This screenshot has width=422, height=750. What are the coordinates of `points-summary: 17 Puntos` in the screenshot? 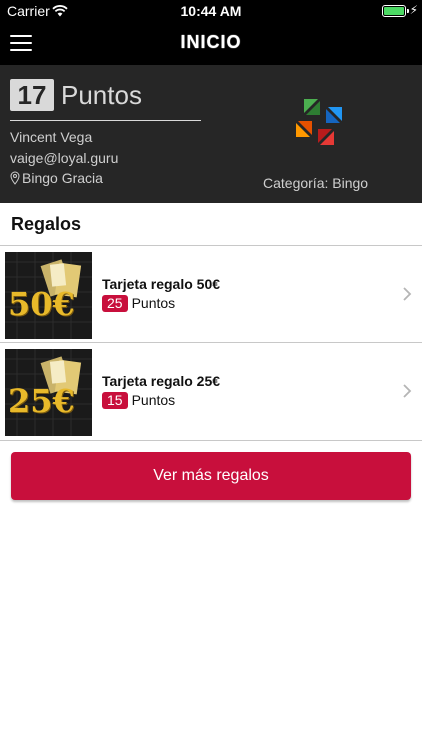 It's located at (105, 100).